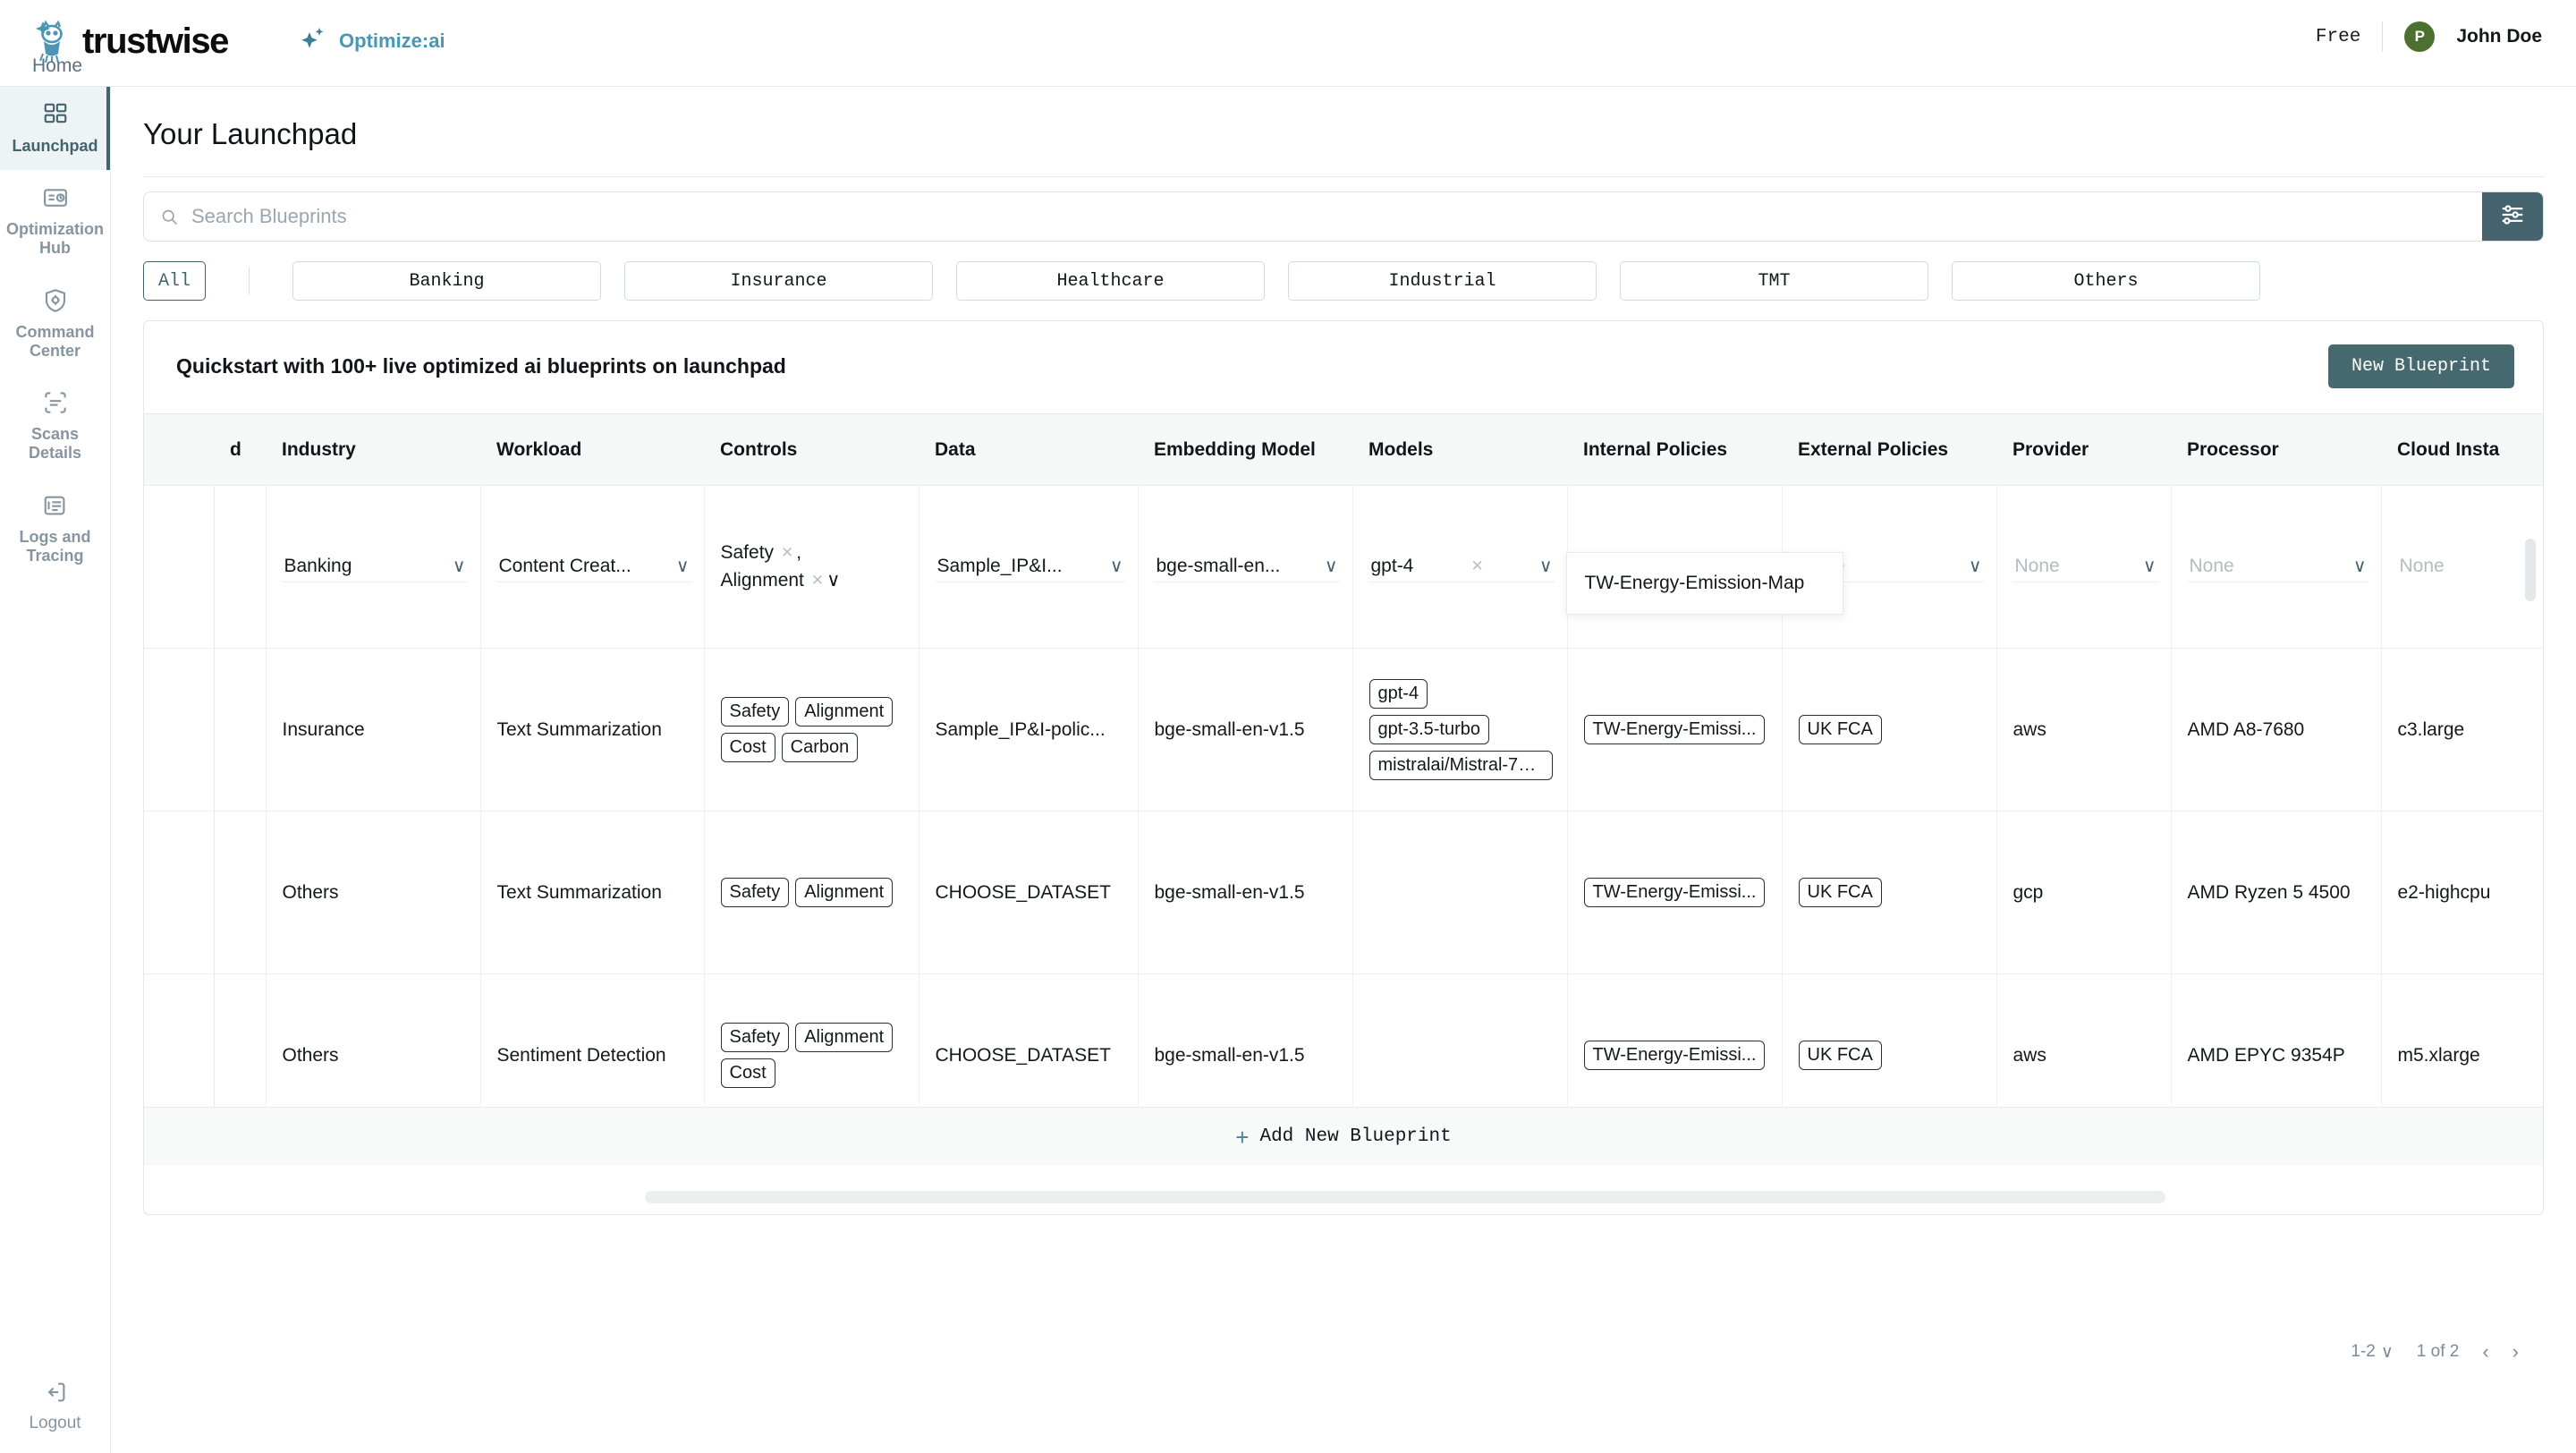 The width and height of the screenshot is (2576, 1453). What do you see at coordinates (2515, 1352) in the screenshot?
I see `next-page-button: ›` at bounding box center [2515, 1352].